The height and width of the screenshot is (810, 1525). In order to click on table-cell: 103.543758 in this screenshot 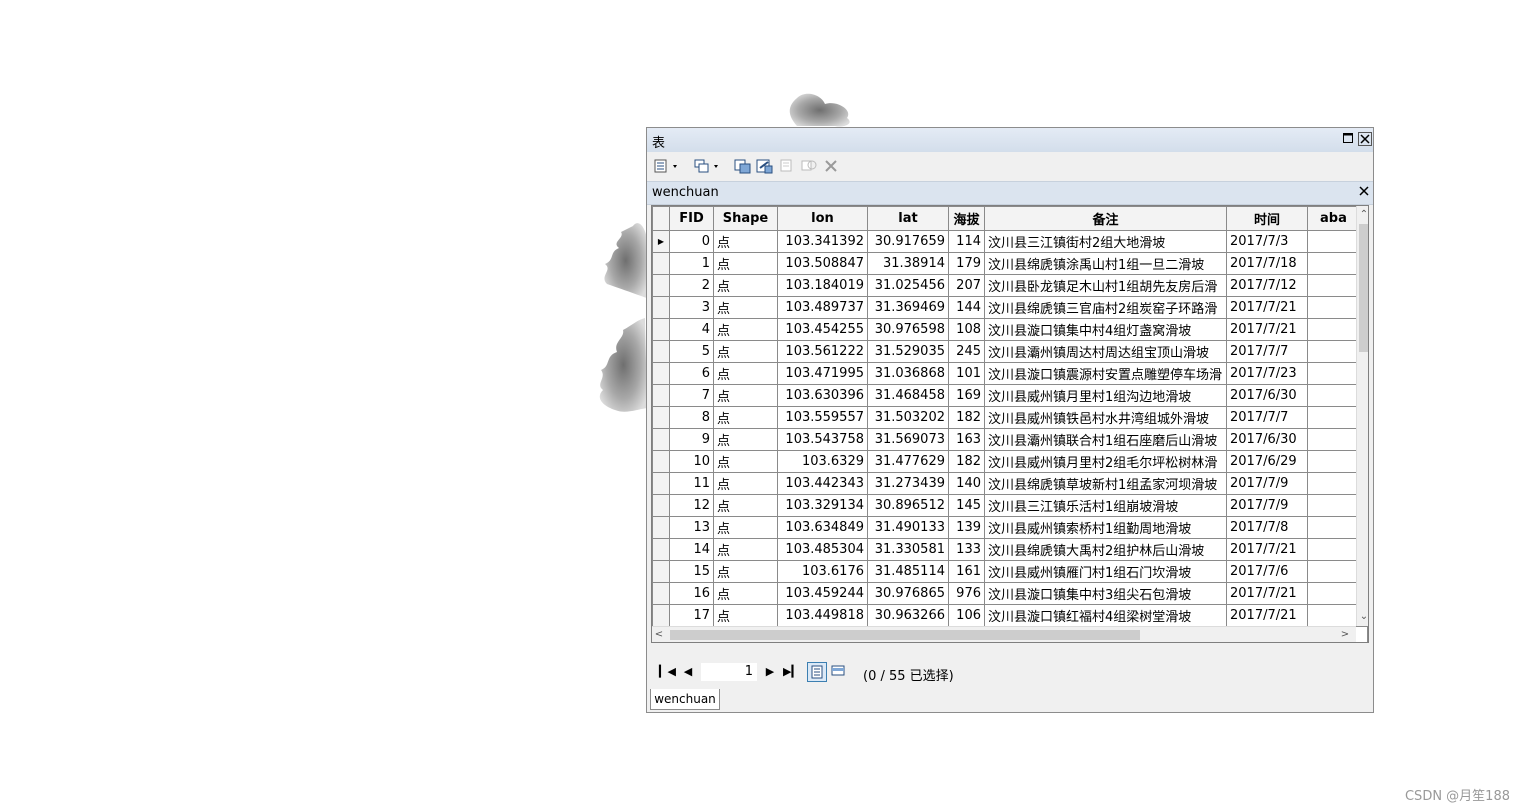, I will do `click(822, 439)`.